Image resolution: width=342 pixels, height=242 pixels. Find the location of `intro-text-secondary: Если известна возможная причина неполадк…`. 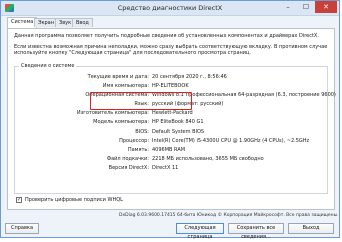

intro-text-secondary: Если известна возможная причина неполадк… is located at coordinates (171, 50).